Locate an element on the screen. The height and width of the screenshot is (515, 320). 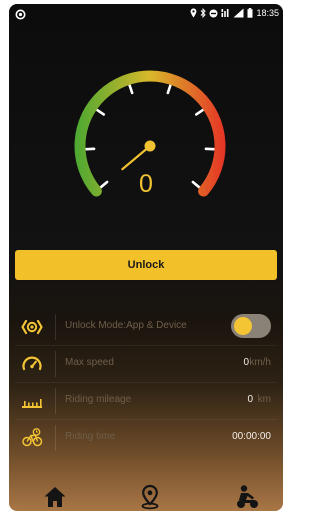
unlock-mode-row: Unlock Mode:App & Device is located at coordinates (146, 327).